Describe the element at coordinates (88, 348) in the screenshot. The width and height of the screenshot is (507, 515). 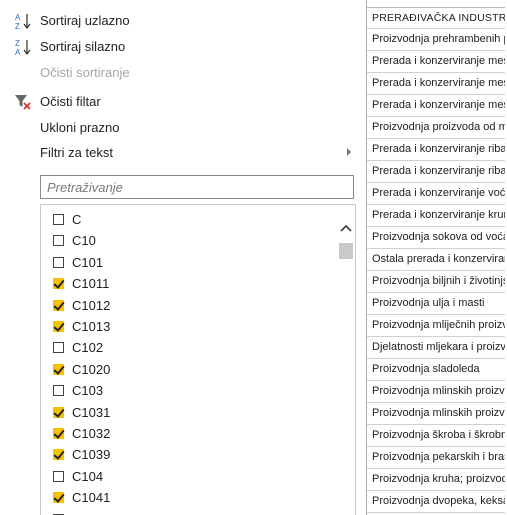
I see `list-item-label: C102` at that location.